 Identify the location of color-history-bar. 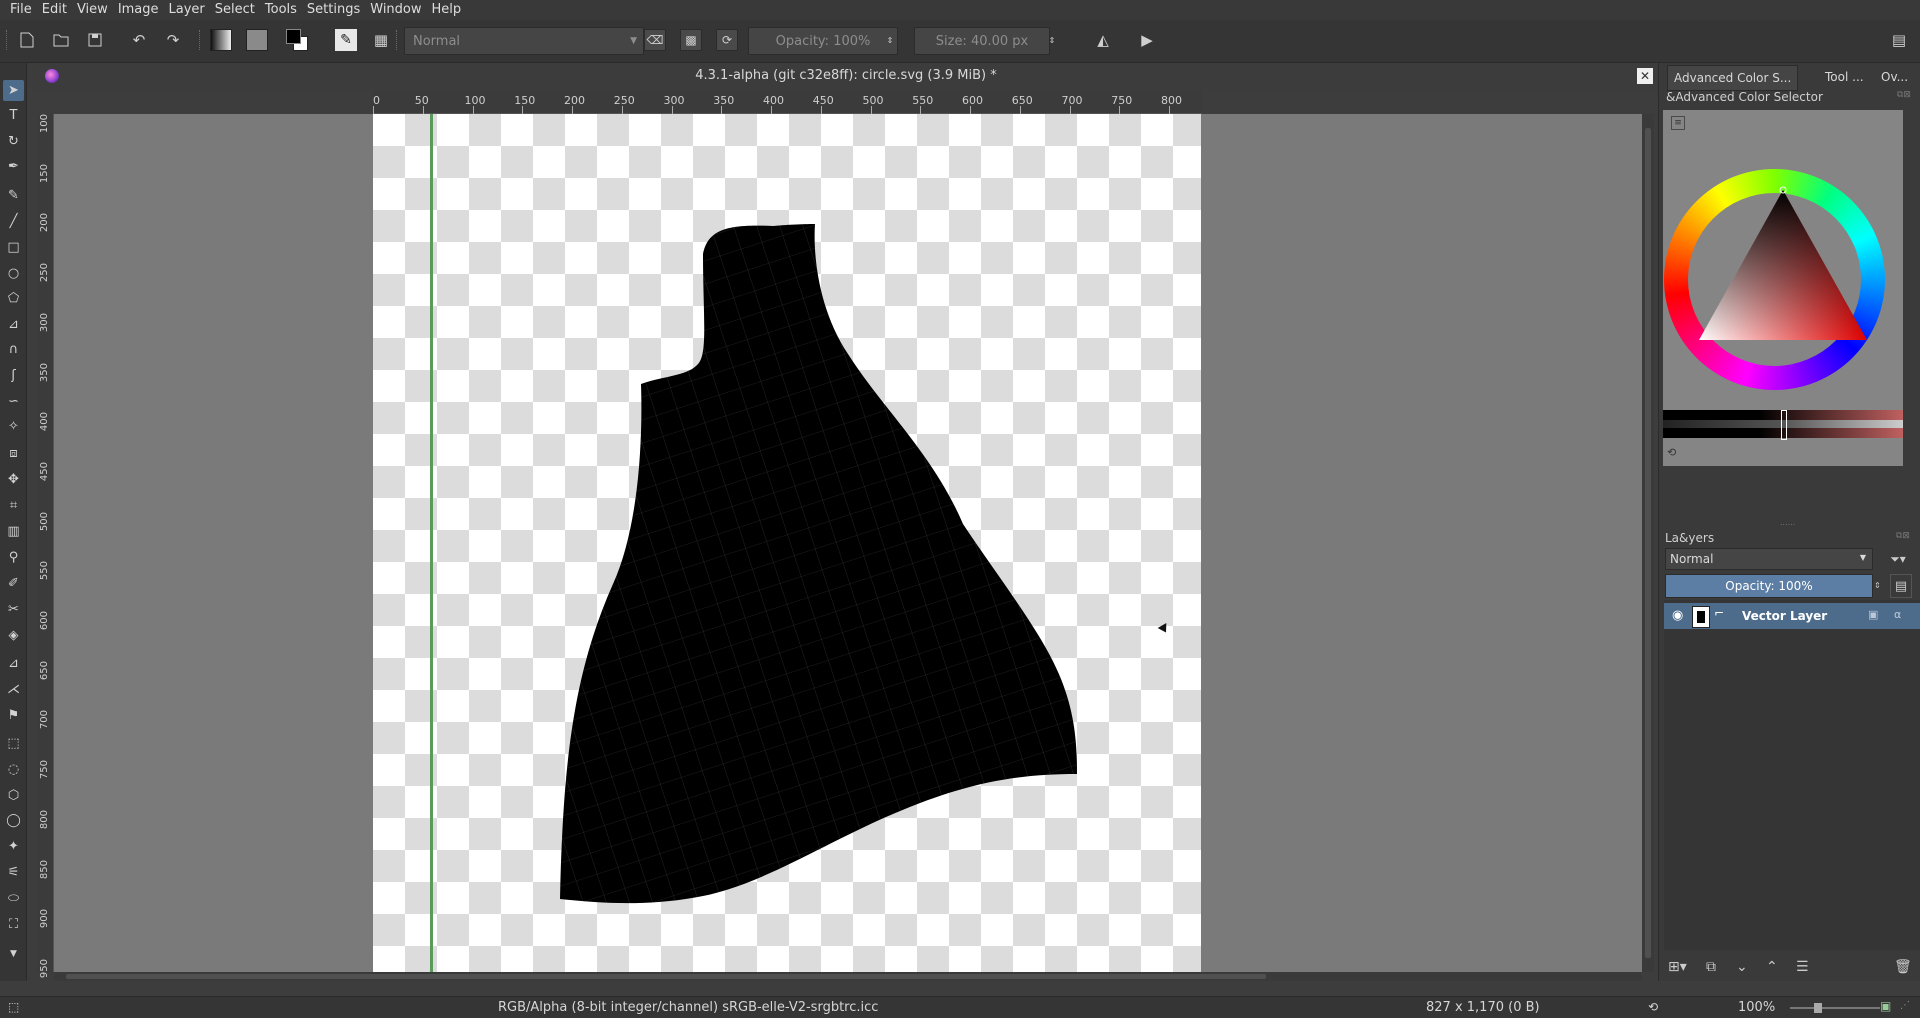
(1783, 425).